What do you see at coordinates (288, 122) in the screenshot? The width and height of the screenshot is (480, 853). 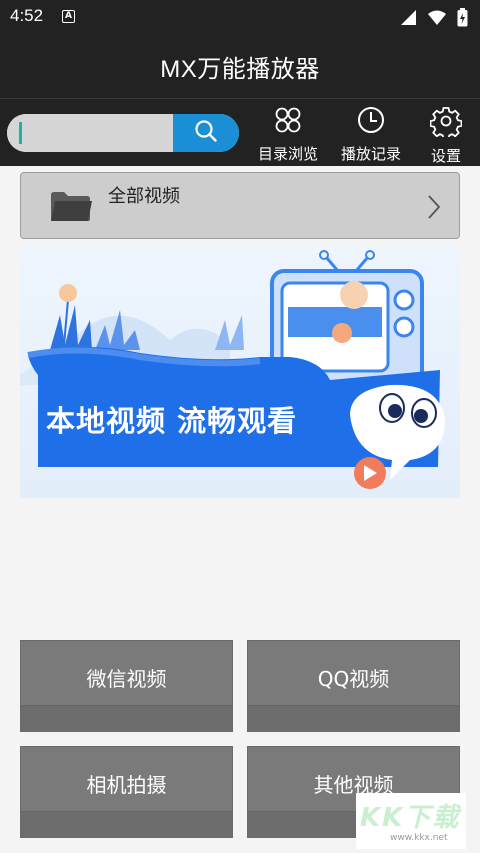 I see `grid-icon` at bounding box center [288, 122].